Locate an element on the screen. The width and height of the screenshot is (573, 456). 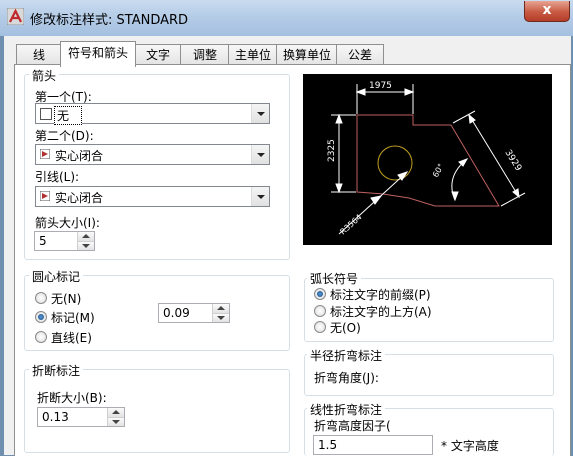
second-arrow-select: 实心闭合 is located at coordinates (152, 154).